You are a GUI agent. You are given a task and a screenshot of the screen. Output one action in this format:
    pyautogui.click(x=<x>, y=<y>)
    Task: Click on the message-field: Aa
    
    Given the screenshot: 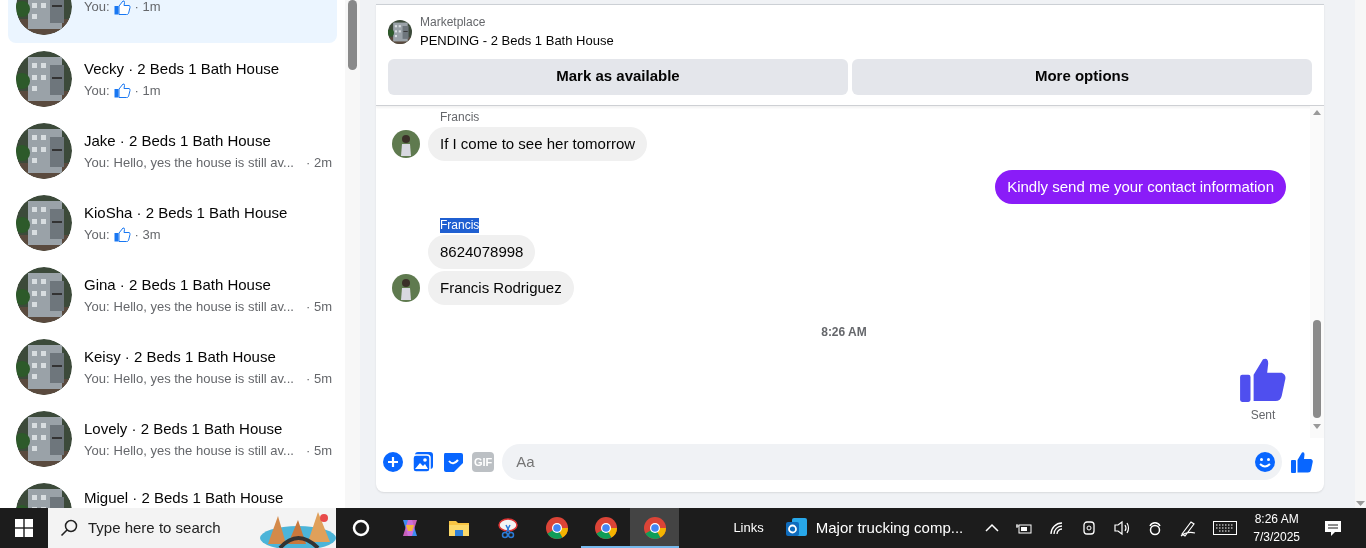 What is the action you would take?
    pyautogui.click(x=892, y=462)
    